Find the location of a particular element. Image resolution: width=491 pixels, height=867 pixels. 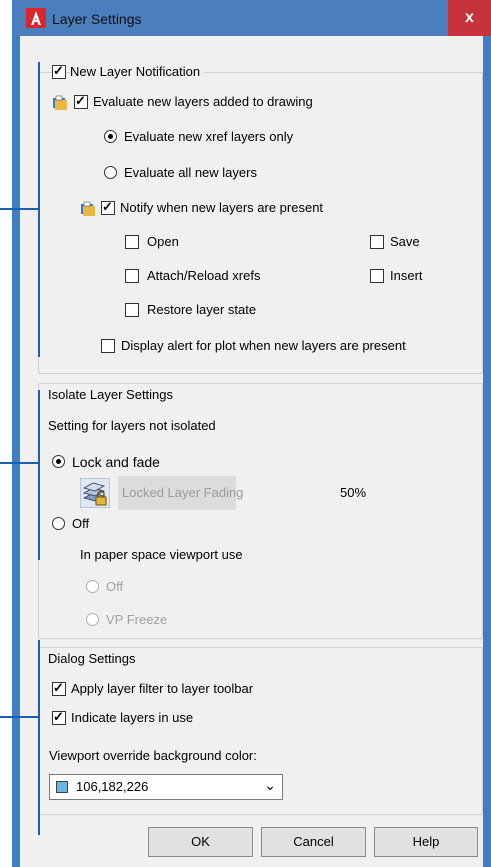

lock-fade-radio is located at coordinates (58, 461).